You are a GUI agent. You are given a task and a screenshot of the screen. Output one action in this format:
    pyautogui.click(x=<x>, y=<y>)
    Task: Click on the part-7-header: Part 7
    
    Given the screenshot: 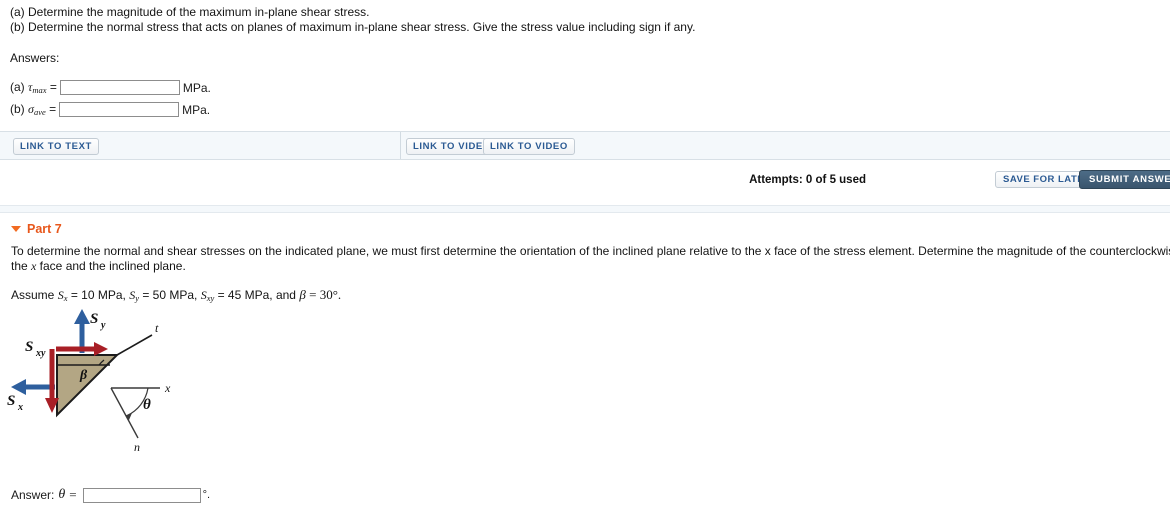 What is the action you would take?
    pyautogui.click(x=585, y=229)
    